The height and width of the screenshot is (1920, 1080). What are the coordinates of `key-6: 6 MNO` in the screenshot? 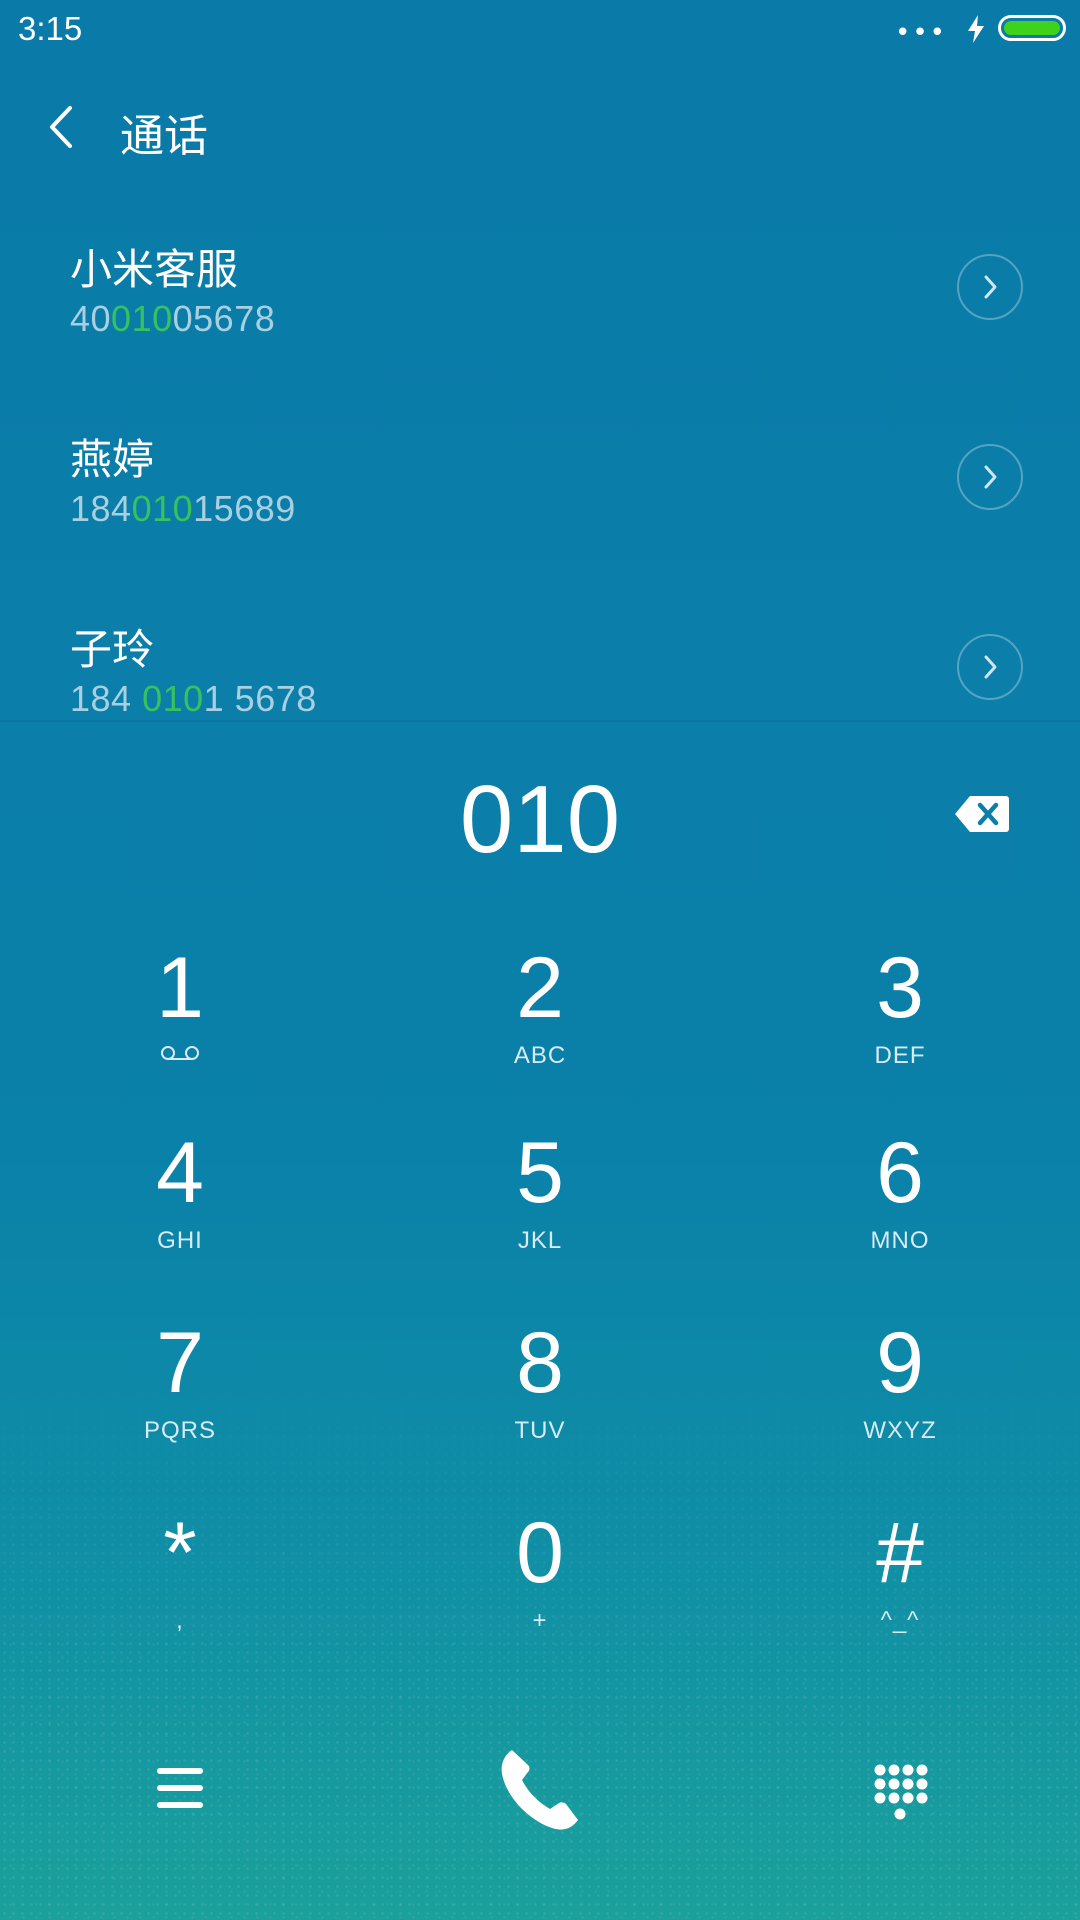 It's located at (900, 1210).